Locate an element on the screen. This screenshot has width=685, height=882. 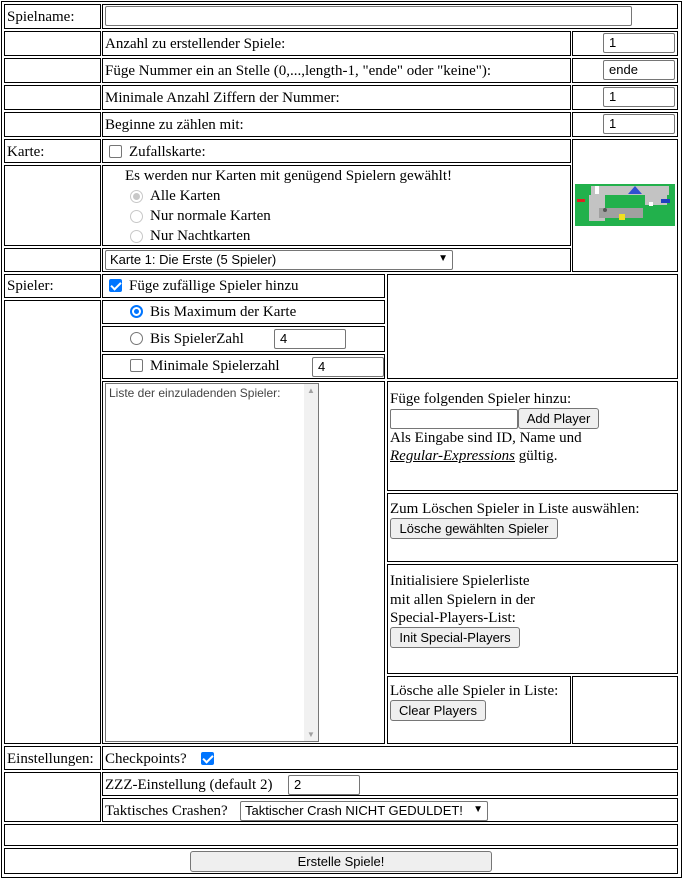
crash-select: Taktischer Crash NICHT GEDULDET! ▼ is located at coordinates (364, 811).